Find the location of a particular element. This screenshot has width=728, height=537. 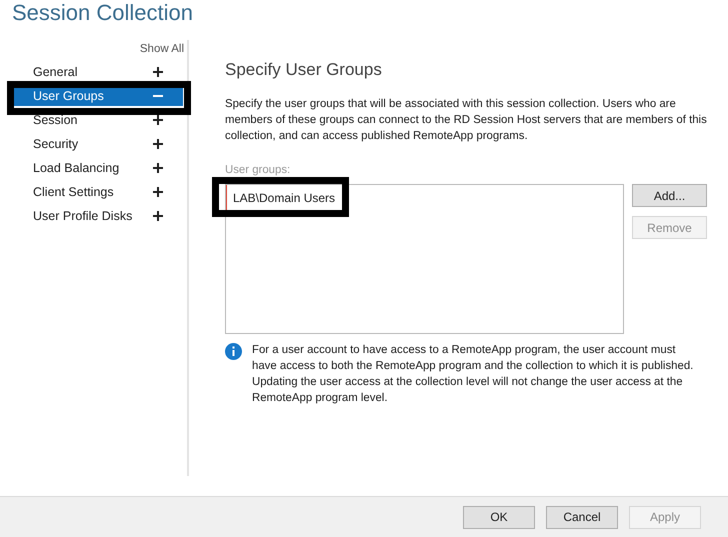

nav-label: Session is located at coordinates (55, 120).